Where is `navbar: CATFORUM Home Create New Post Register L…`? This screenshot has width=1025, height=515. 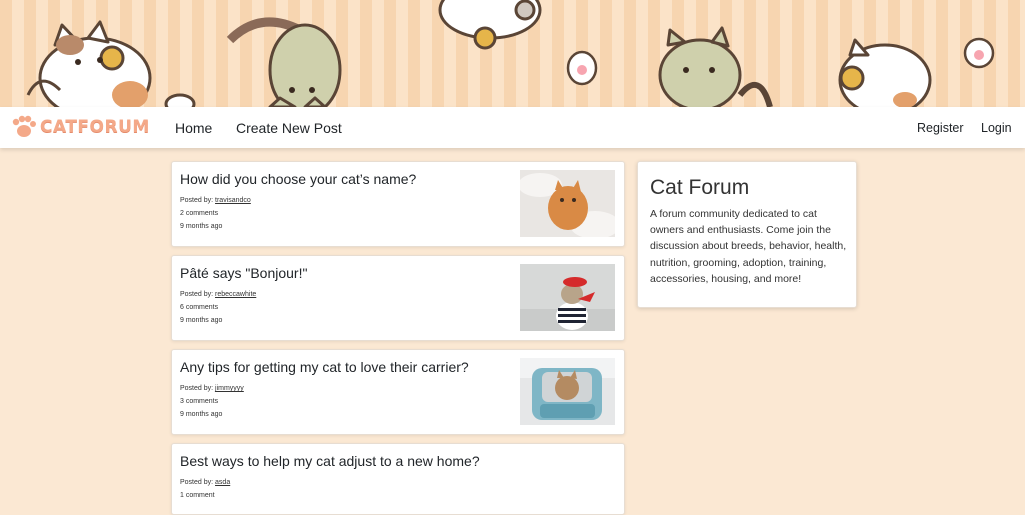 navbar: CATFORUM Home Create New Post Register L… is located at coordinates (512, 127).